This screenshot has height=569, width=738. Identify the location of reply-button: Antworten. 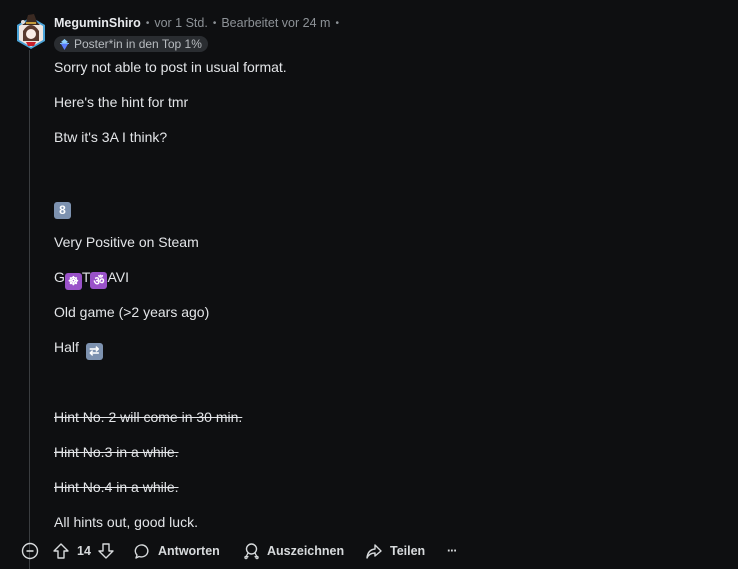
(177, 551).